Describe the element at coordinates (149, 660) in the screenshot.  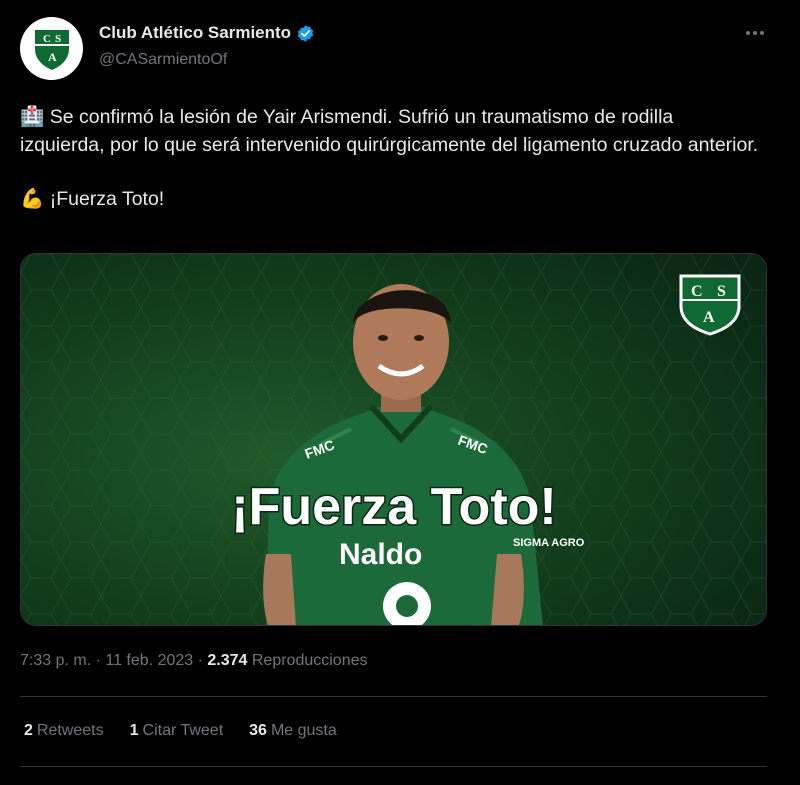
I see `tweet-date: 11 feb. 2023` at that location.